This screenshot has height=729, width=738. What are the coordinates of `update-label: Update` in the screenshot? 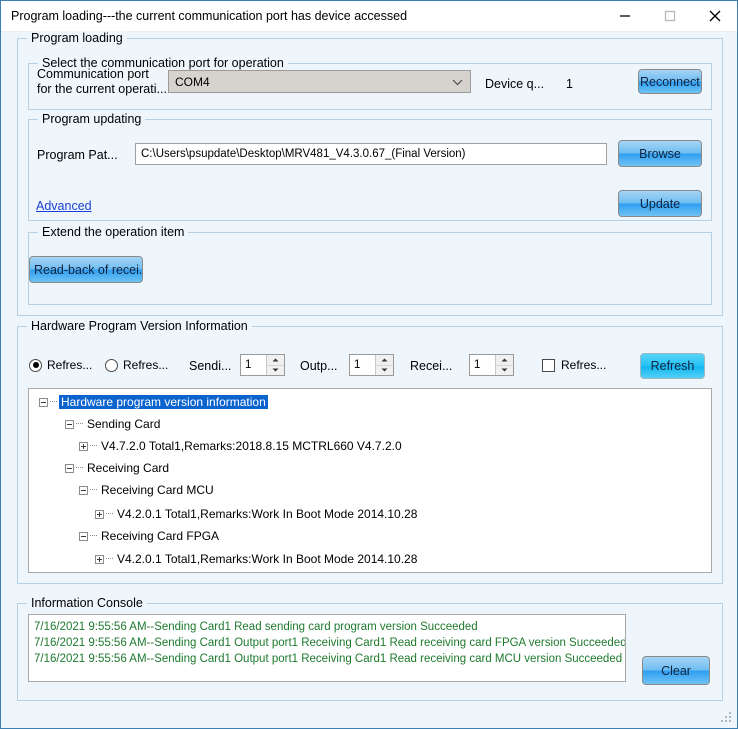 It's located at (660, 203).